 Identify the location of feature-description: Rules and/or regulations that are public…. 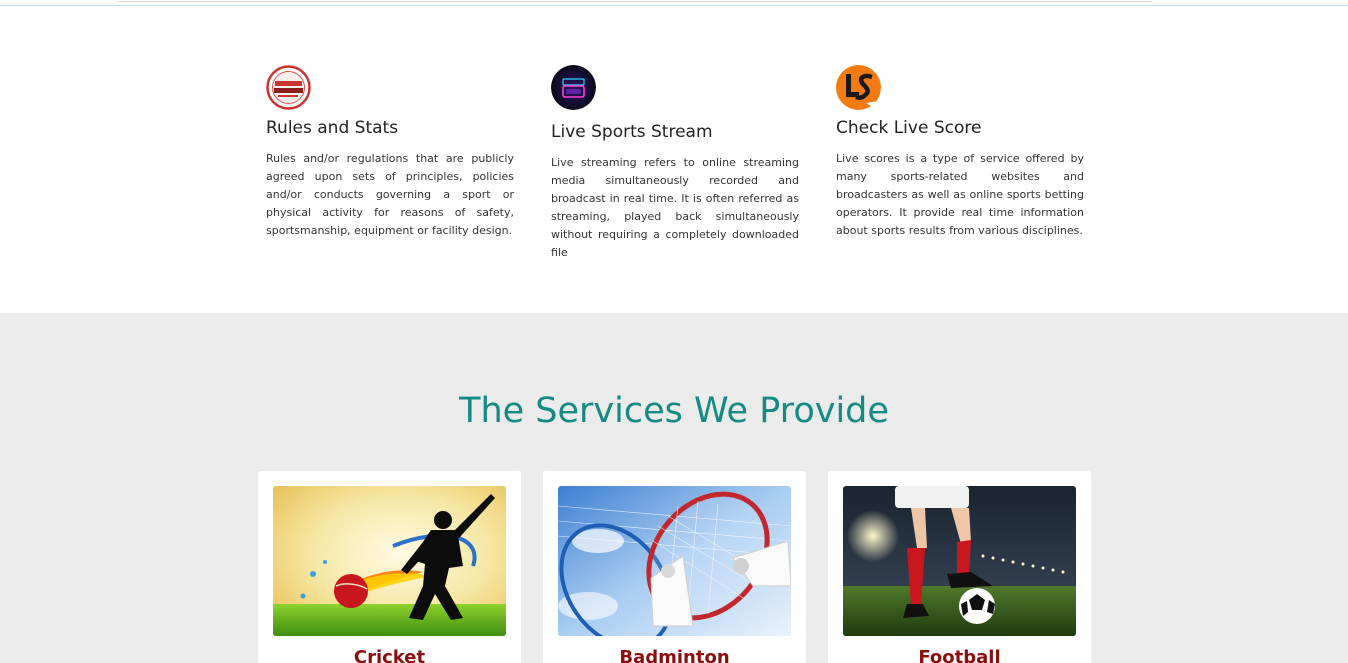
(390, 194).